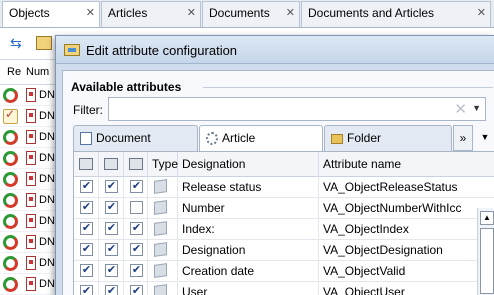  I want to click on attribute-checkbox, so click(136, 207).